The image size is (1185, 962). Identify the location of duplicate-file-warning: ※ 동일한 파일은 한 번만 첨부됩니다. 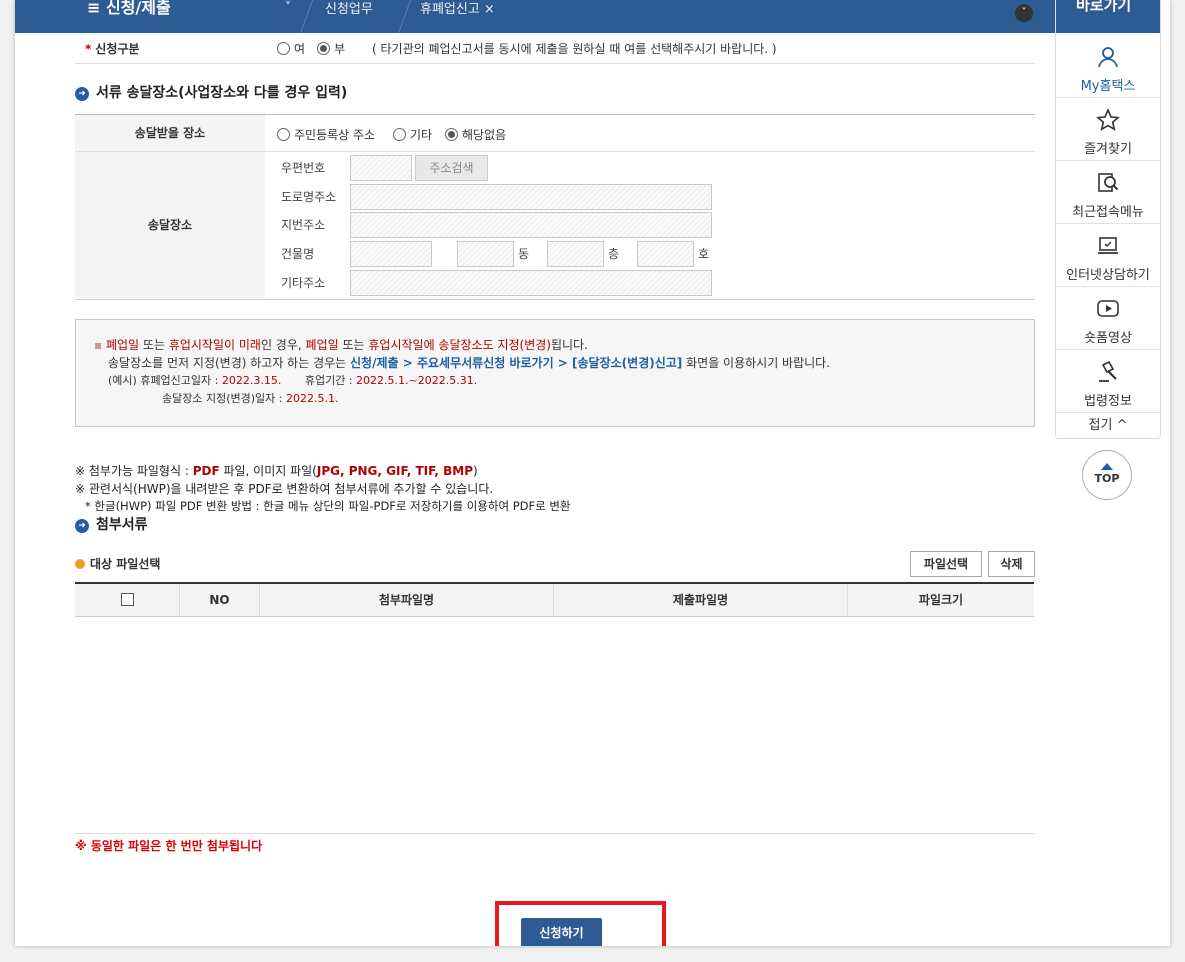
(169, 846).